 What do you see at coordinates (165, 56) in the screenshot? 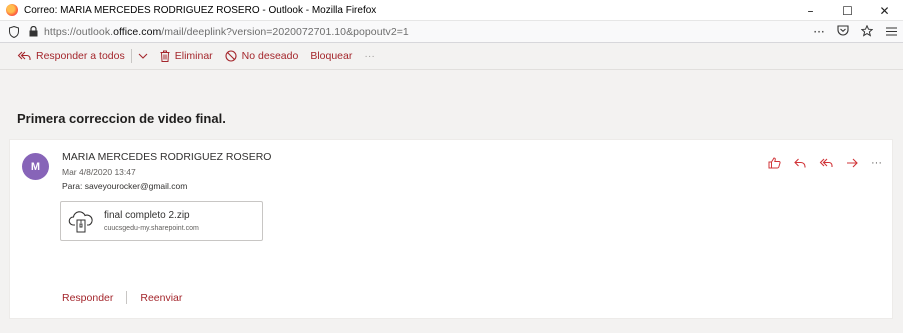
I see `trash-icon` at bounding box center [165, 56].